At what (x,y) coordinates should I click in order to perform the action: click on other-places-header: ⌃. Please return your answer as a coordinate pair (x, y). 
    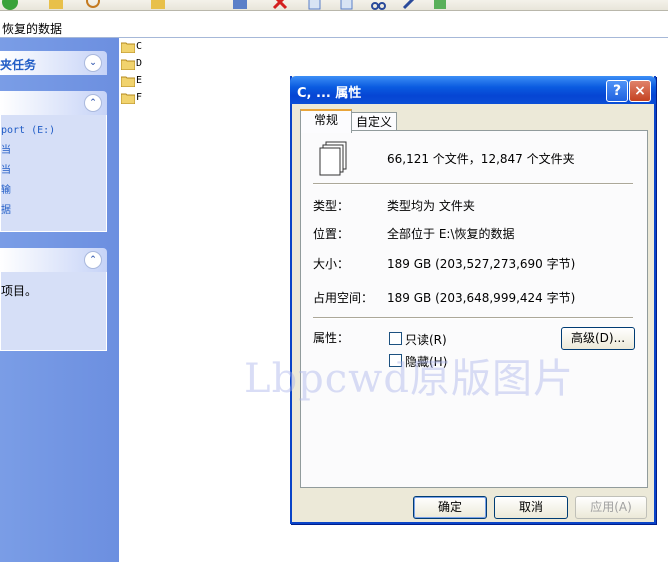
    Looking at the image, I should click on (53, 103).